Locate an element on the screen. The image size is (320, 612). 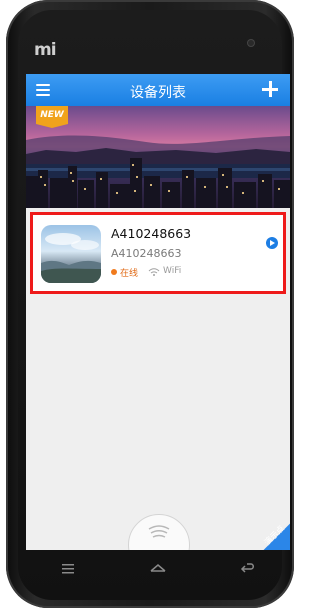
device-id: A410248663 is located at coordinates (146, 253).